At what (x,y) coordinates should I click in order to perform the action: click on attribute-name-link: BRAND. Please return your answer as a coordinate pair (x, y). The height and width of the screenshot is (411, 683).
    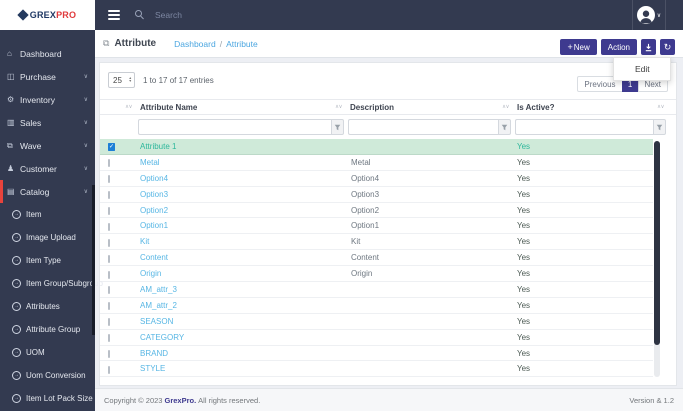
    Looking at the image, I should click on (152, 353).